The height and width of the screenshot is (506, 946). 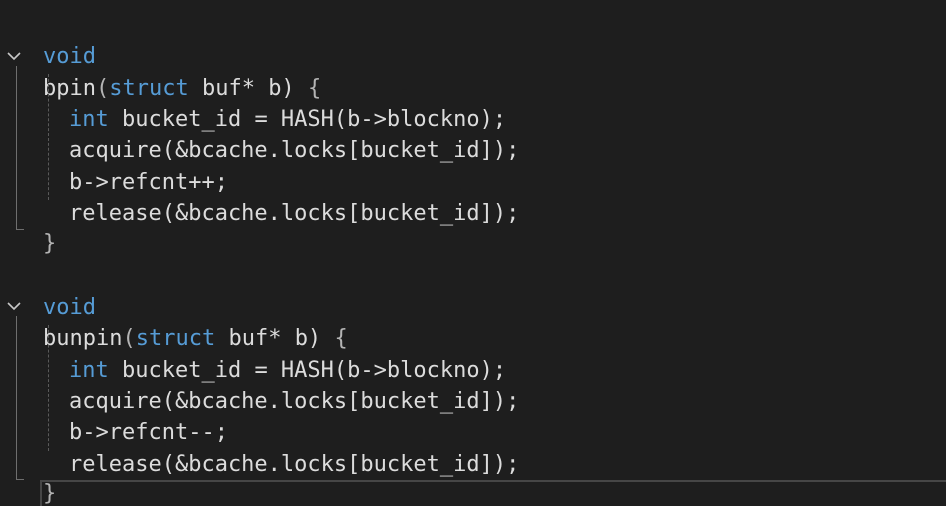 I want to click on code-line-2: bpin(struct buf* b) {, so click(x=160, y=71).